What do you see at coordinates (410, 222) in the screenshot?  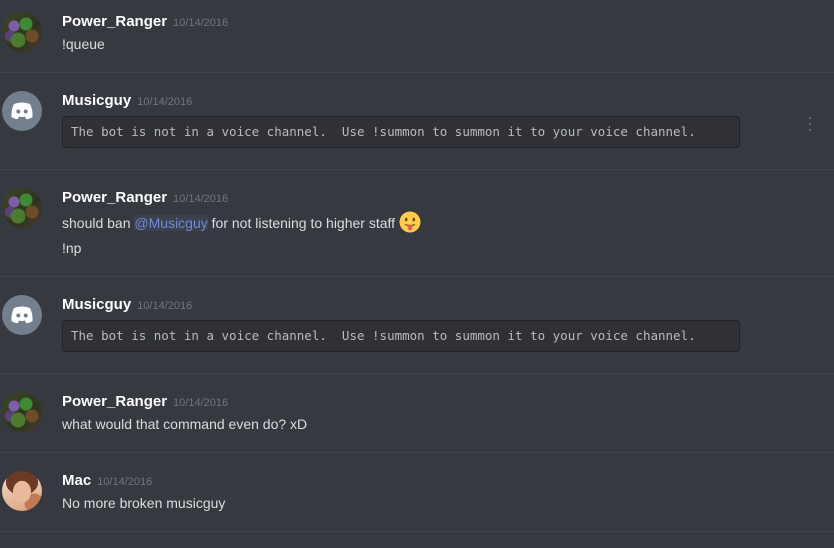 I see `stuck-out-tongue-emoji-icon` at bounding box center [410, 222].